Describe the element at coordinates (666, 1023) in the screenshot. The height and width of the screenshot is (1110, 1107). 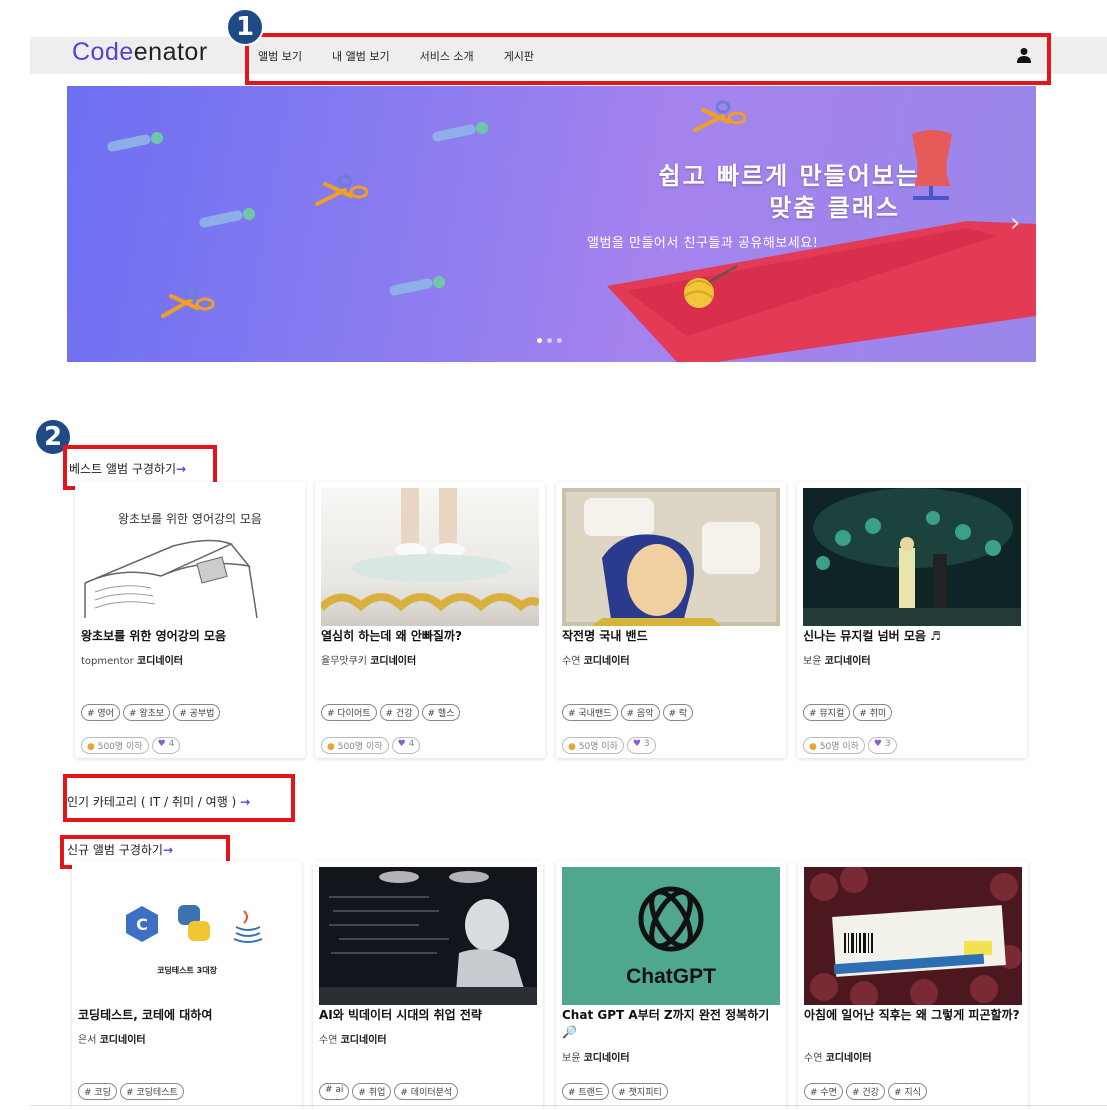
I see `card-title: Chat GPT A부터 Z까지 완전 정복하기 🔎` at that location.